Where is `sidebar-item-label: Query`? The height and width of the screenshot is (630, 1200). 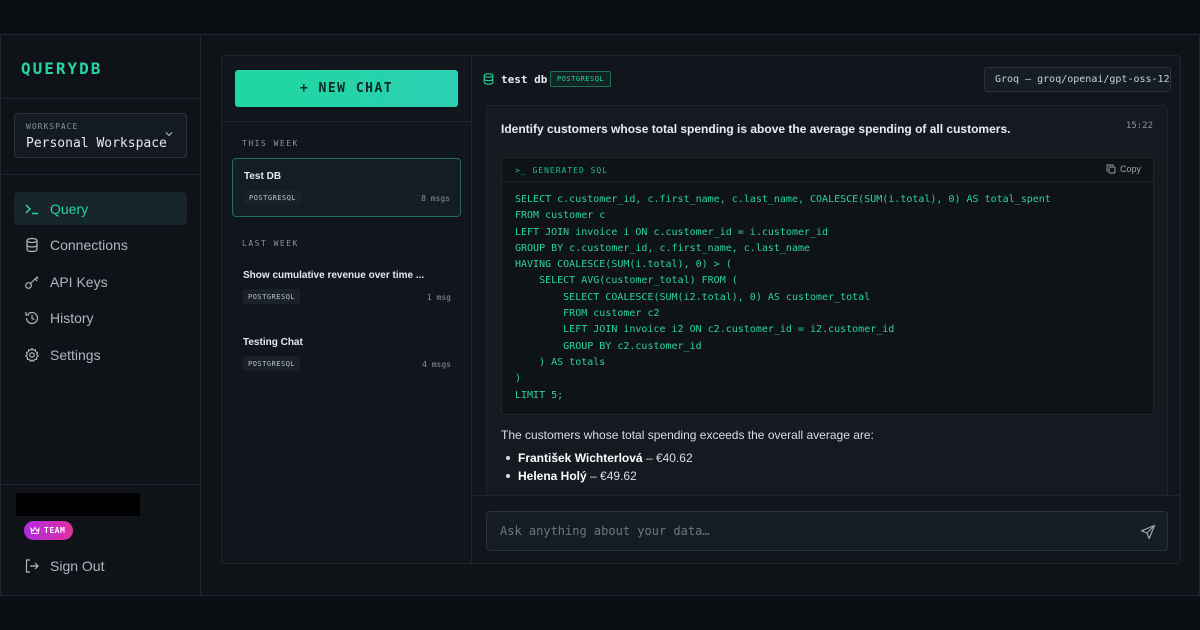 sidebar-item-label: Query is located at coordinates (69, 208).